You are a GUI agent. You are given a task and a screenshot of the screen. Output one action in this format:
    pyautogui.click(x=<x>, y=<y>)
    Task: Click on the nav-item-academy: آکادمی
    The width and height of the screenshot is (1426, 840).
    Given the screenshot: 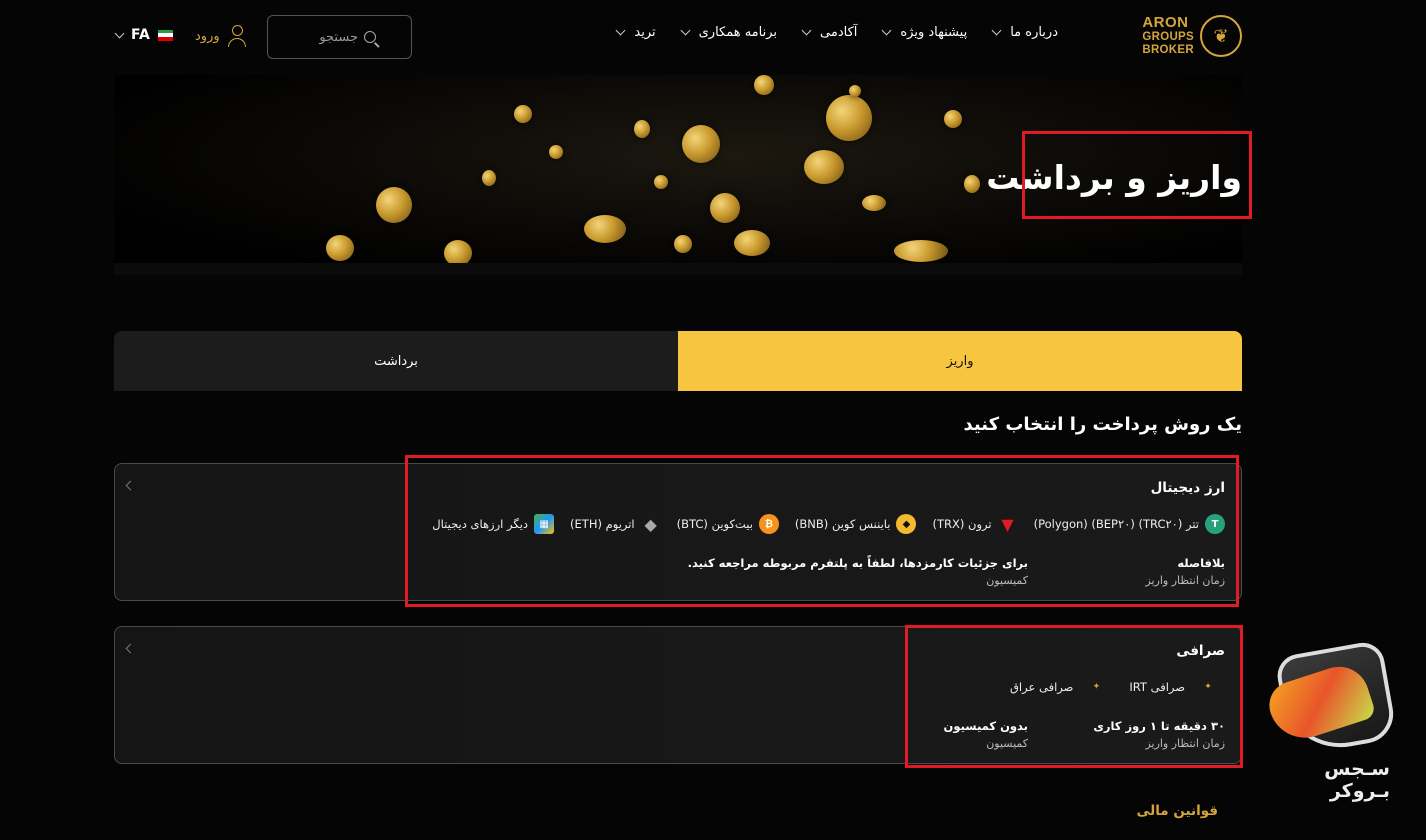 What is the action you would take?
    pyautogui.click(x=829, y=32)
    